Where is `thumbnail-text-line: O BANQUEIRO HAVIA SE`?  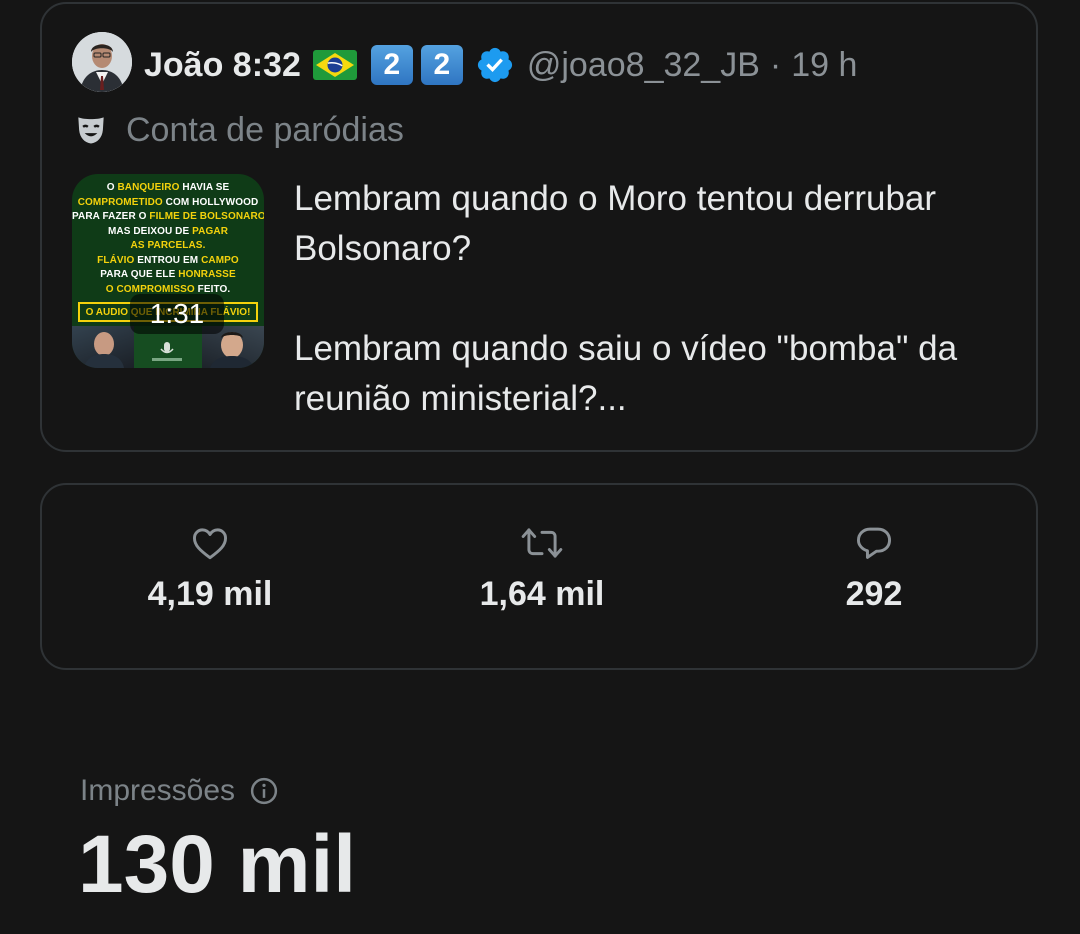 thumbnail-text-line: O BANQUEIRO HAVIA SE is located at coordinates (168, 187).